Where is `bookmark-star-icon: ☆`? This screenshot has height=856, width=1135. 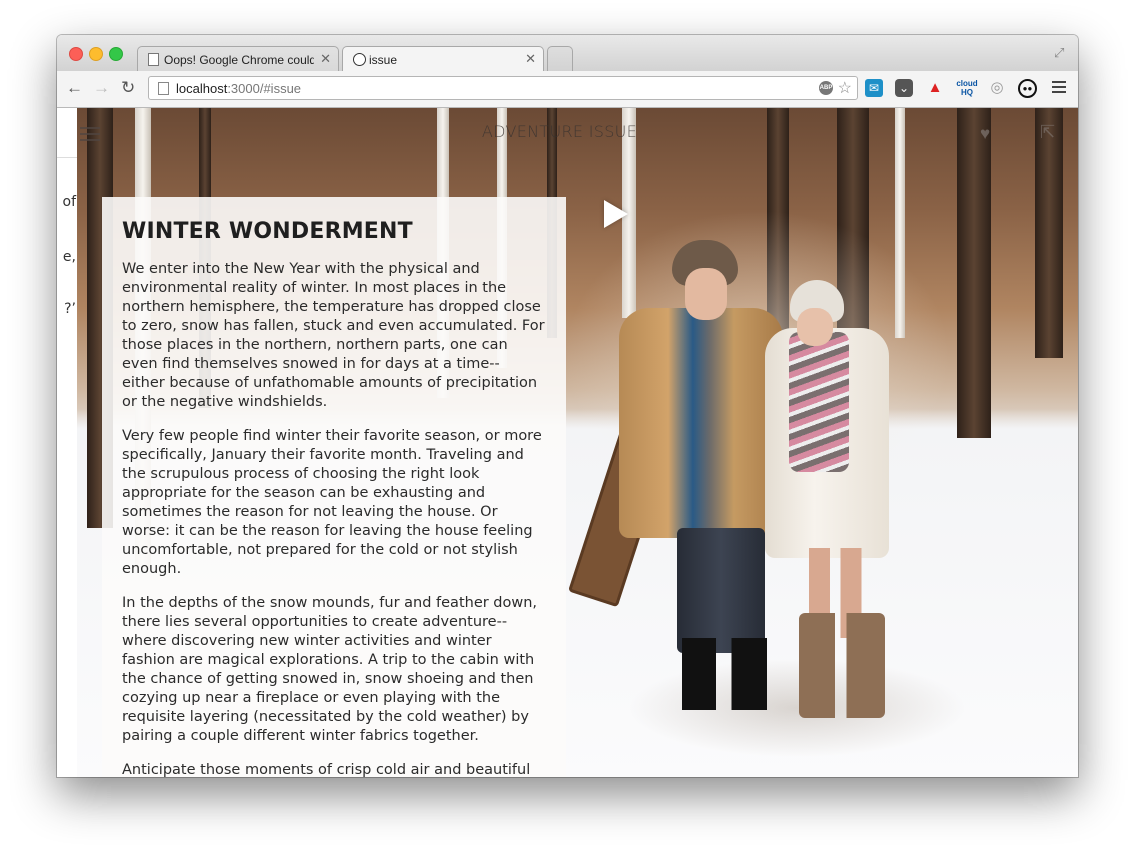 bookmark-star-icon: ☆ is located at coordinates (845, 88).